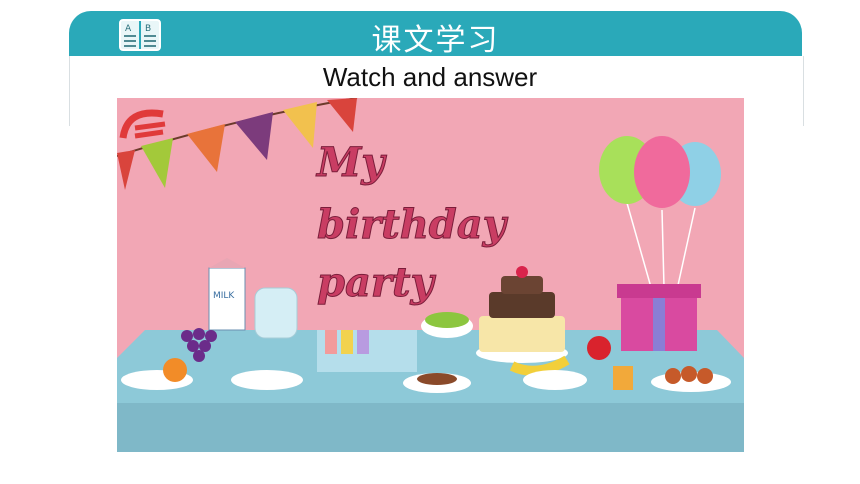 This screenshot has height=484, width=860. What do you see at coordinates (351, 162) in the screenshot?
I see `video-title-line-1: My` at bounding box center [351, 162].